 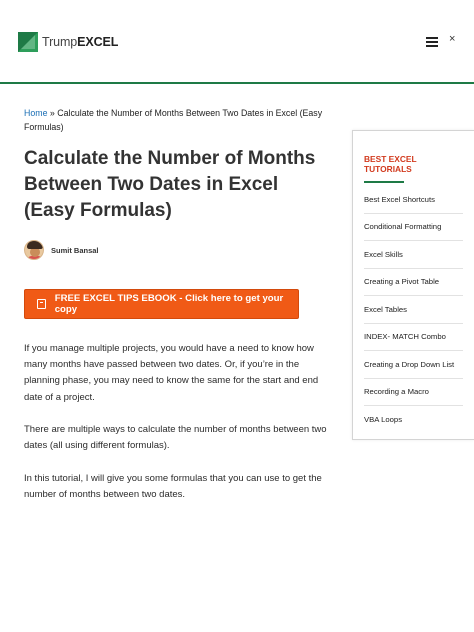 What do you see at coordinates (98, 42) in the screenshot?
I see `brand-bold: EXCEL` at bounding box center [98, 42].